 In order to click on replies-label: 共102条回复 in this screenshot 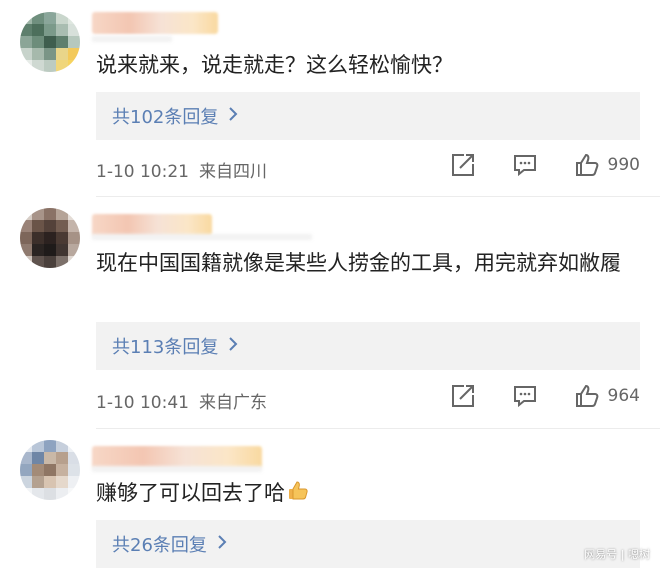, I will do `click(165, 117)`.